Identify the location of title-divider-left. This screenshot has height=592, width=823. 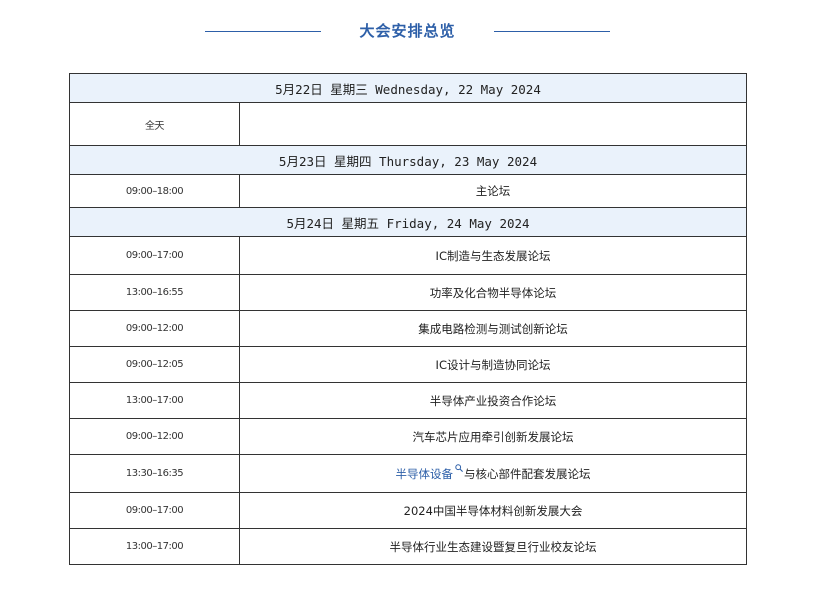
(263, 31).